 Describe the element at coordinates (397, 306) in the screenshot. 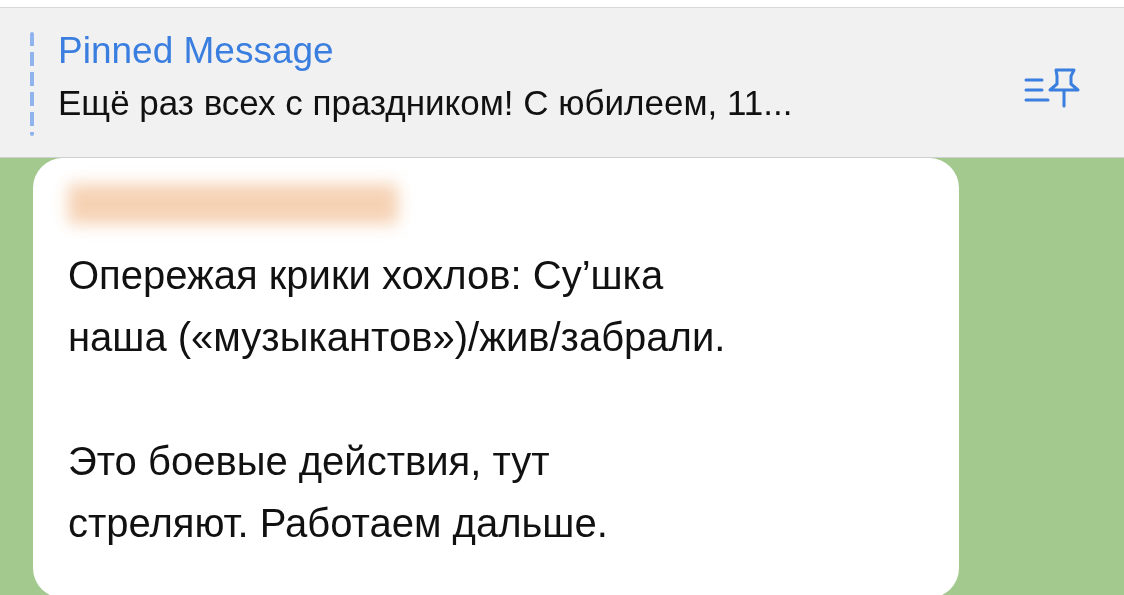

I see `message-paragraph: Опережая крики хохлов: Су’шка наша («музыкантов»)/жив/забрали.` at that location.